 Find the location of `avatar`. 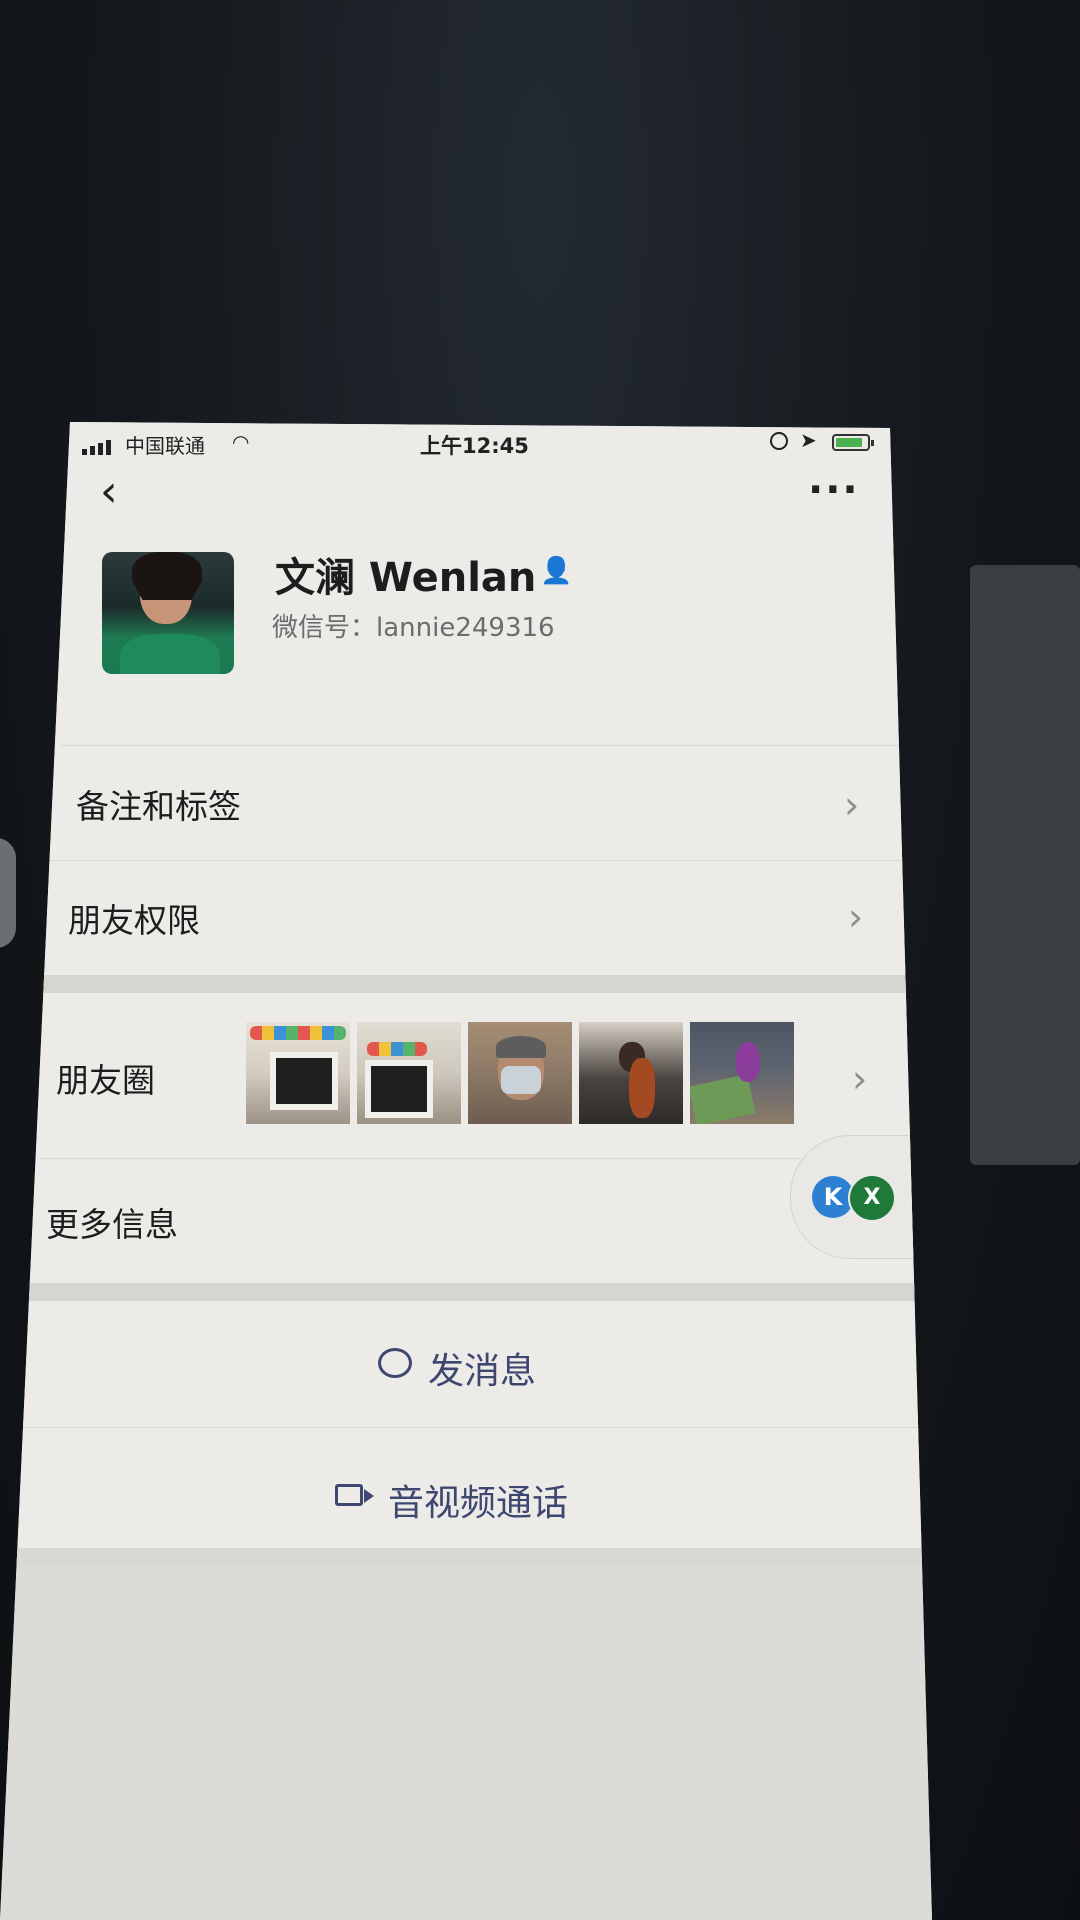

avatar is located at coordinates (168, 613).